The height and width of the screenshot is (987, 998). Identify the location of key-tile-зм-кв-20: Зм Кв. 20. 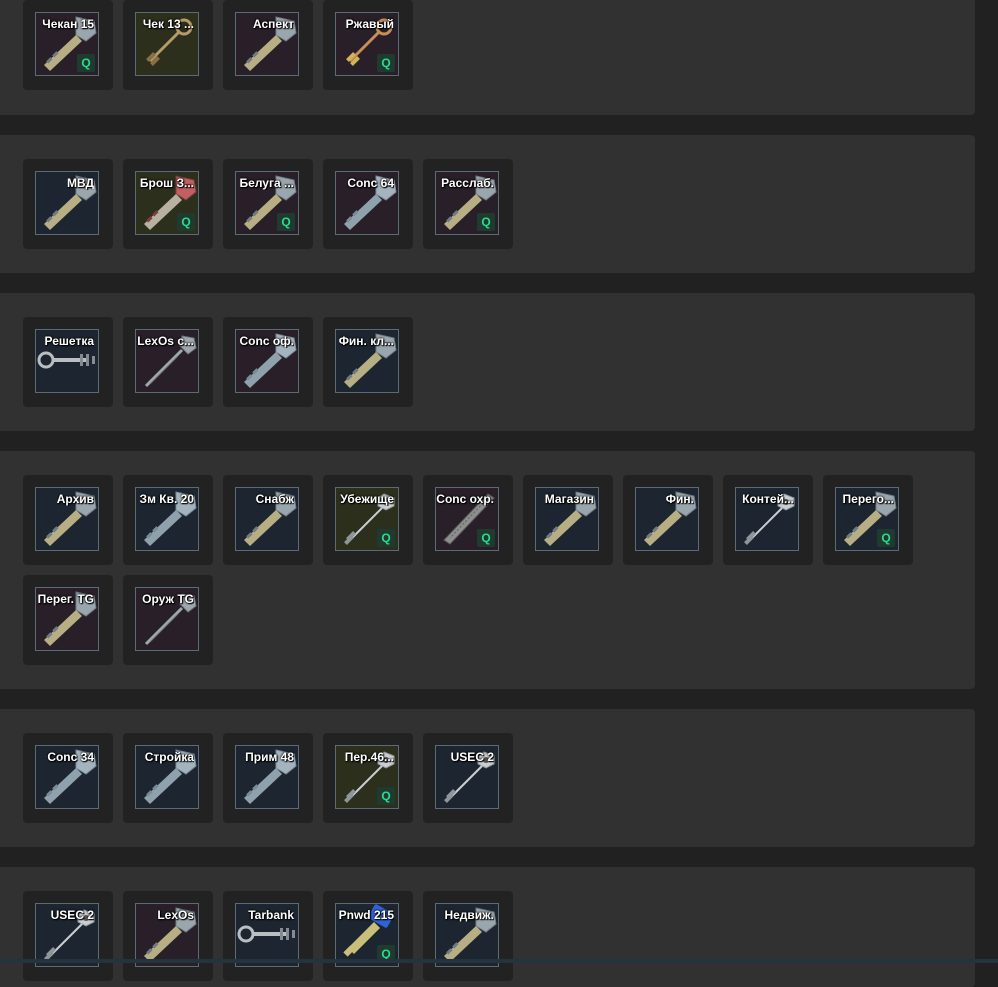
(168, 520).